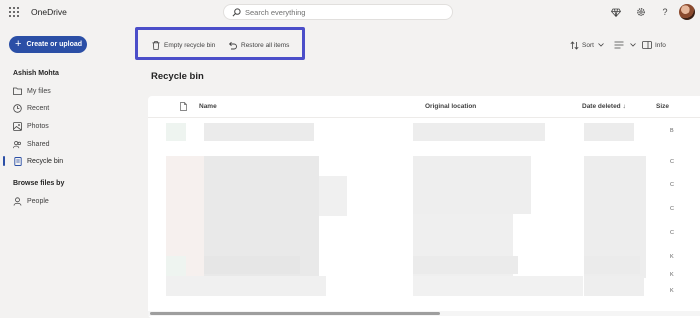 Image resolution: width=700 pixels, height=318 pixels. I want to click on column-name: Name, so click(208, 106).